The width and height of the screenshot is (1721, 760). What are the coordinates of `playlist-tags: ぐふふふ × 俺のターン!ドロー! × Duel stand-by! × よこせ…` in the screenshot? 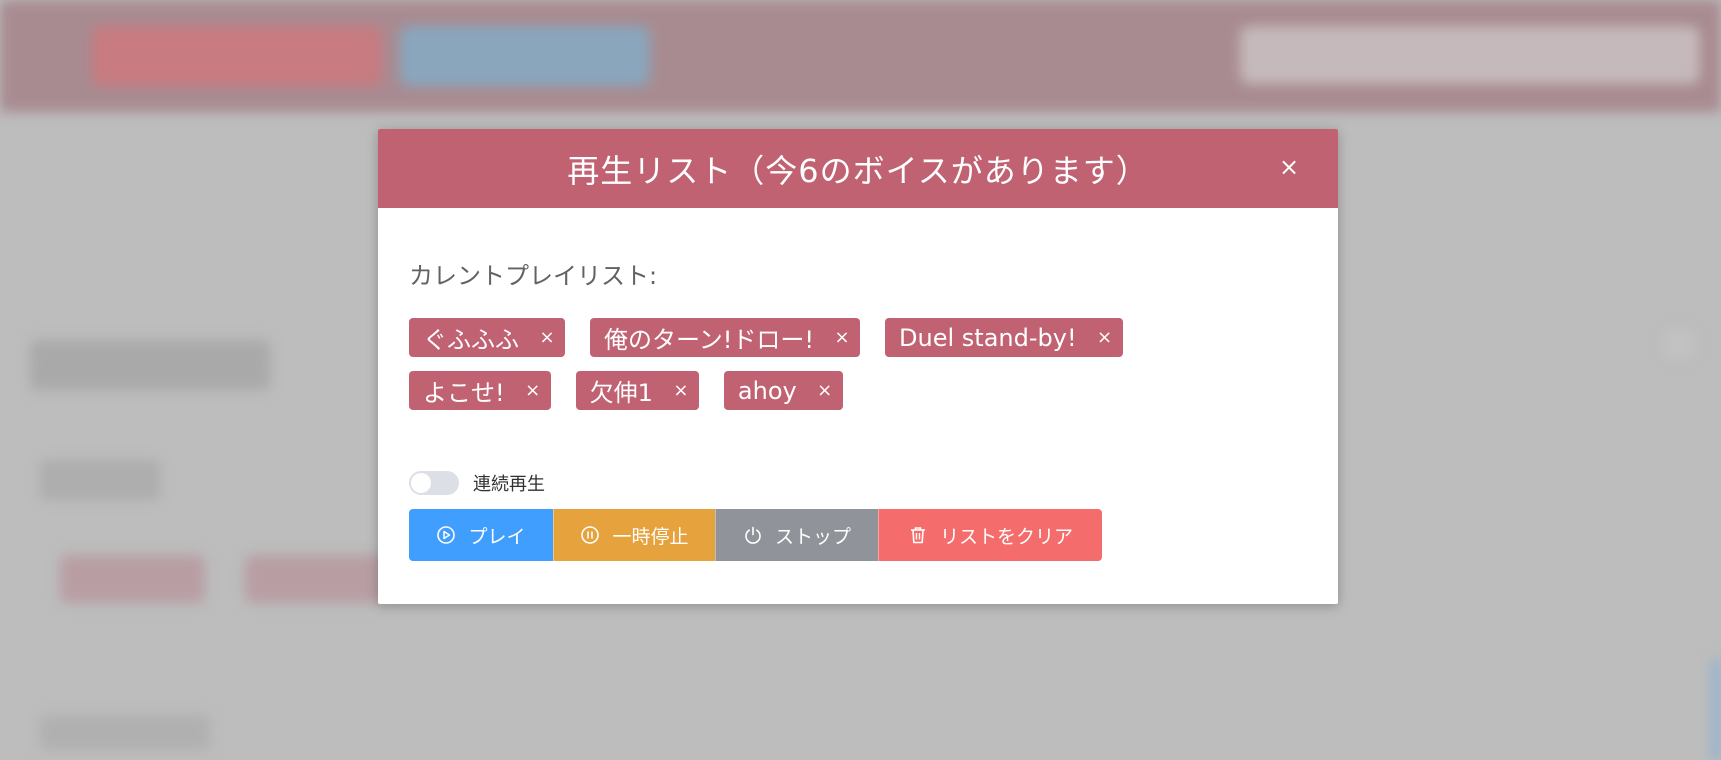 It's located at (799, 364).